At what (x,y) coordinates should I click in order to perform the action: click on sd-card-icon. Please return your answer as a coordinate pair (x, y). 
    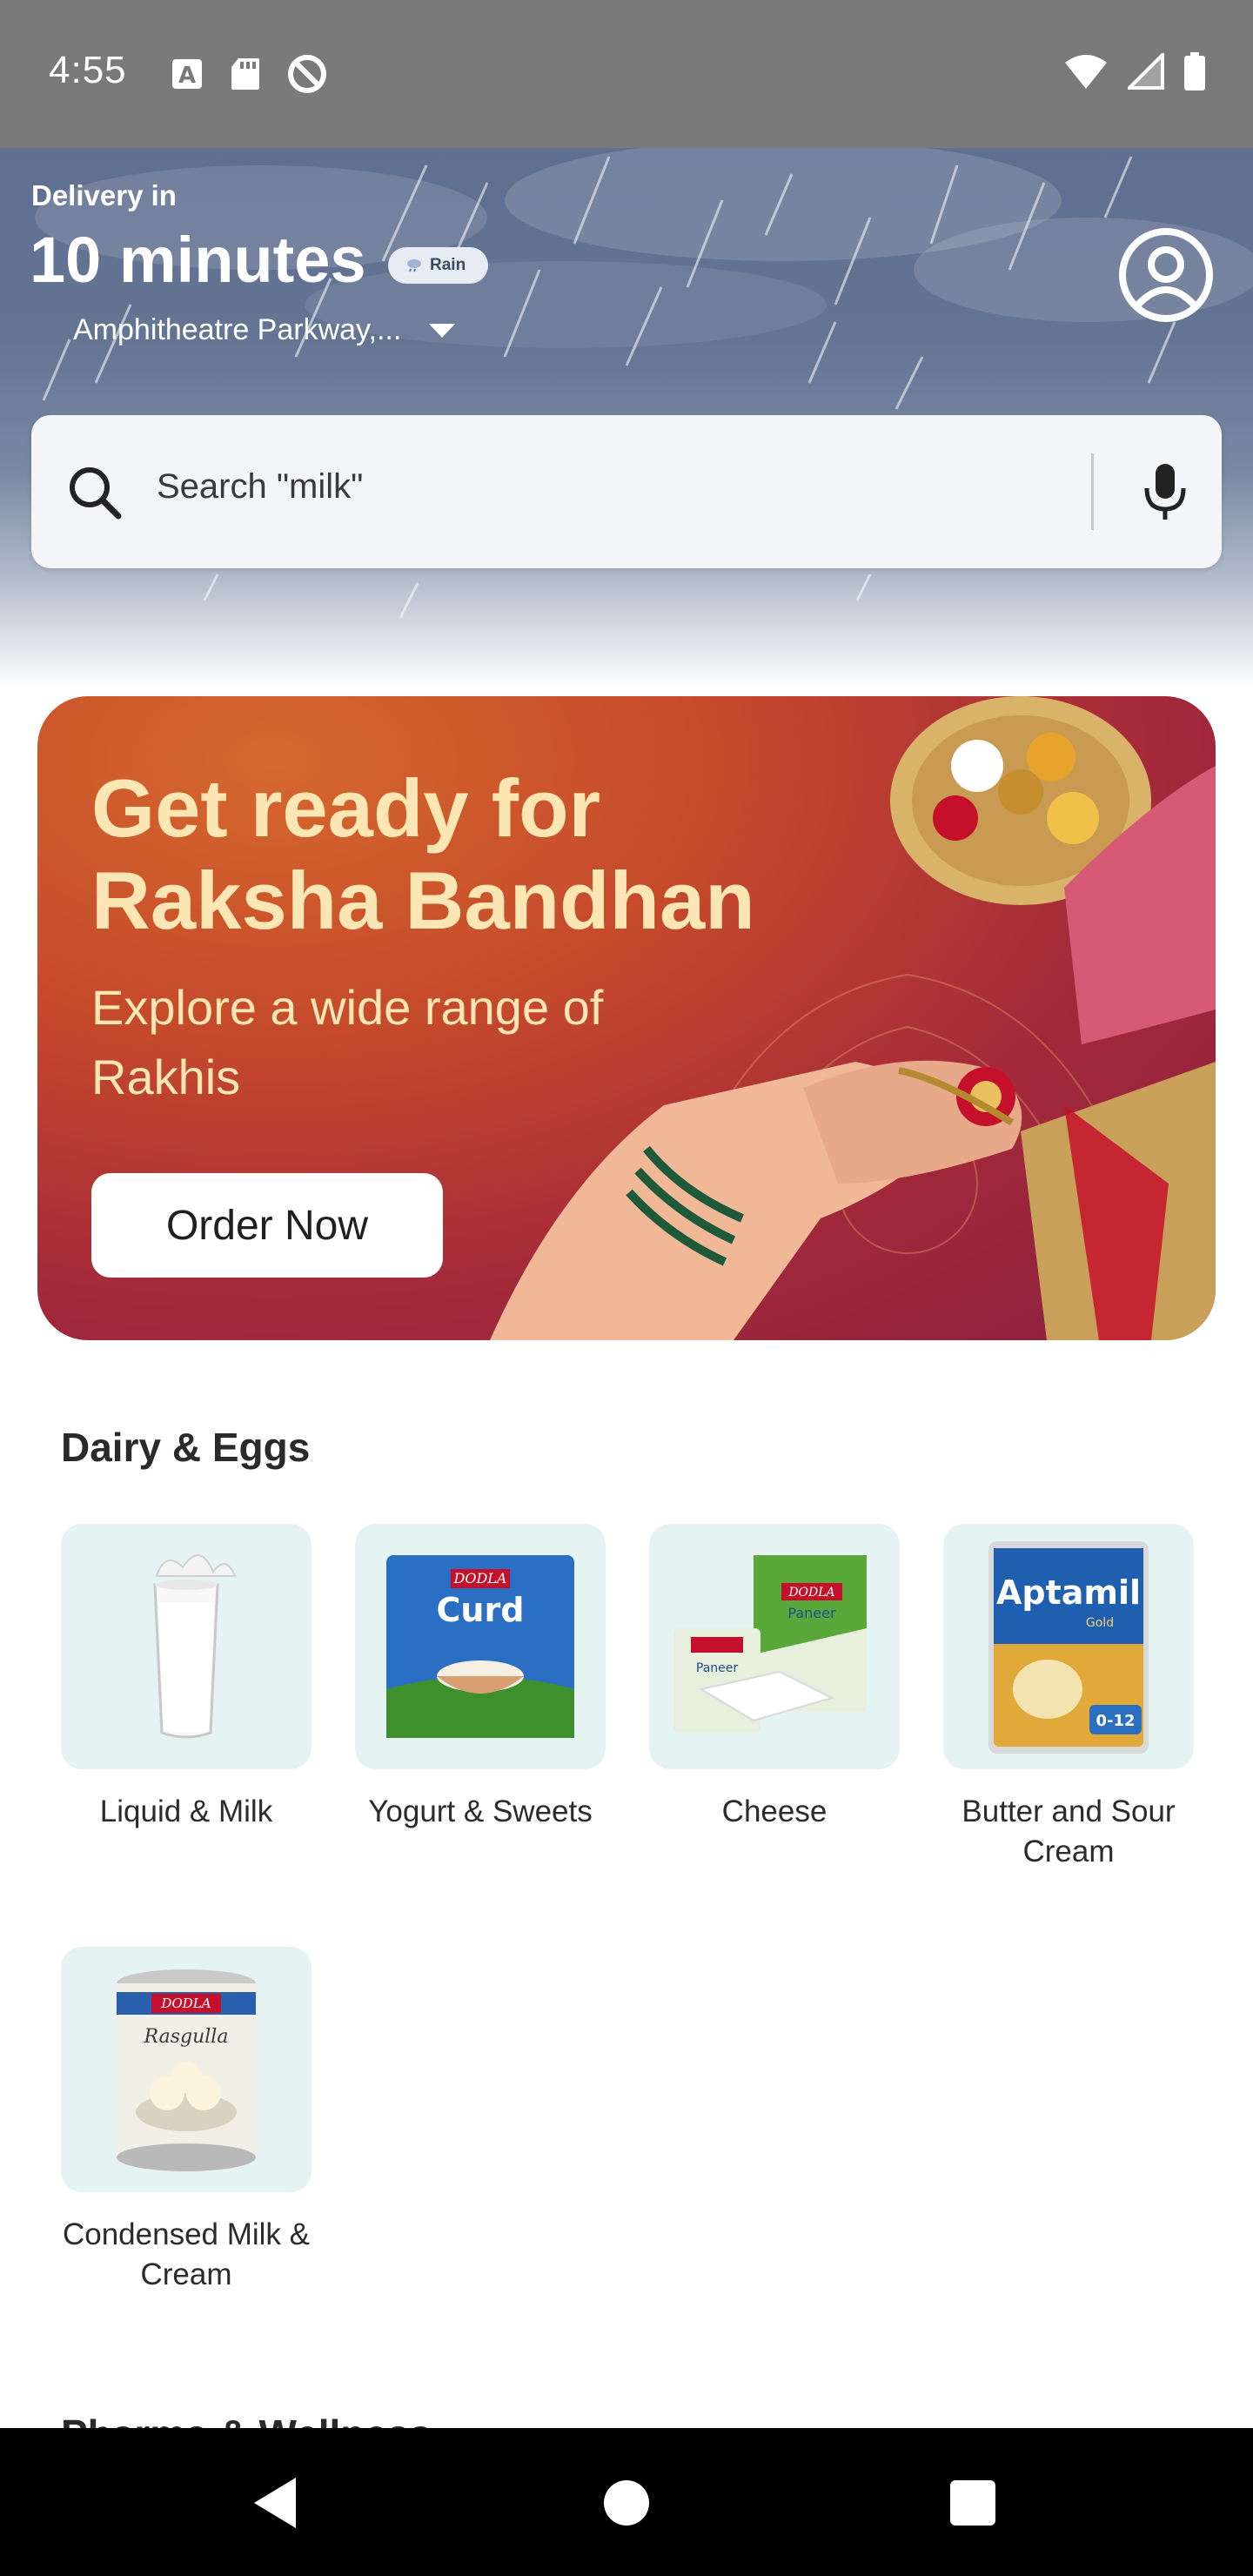
    Looking at the image, I should click on (245, 74).